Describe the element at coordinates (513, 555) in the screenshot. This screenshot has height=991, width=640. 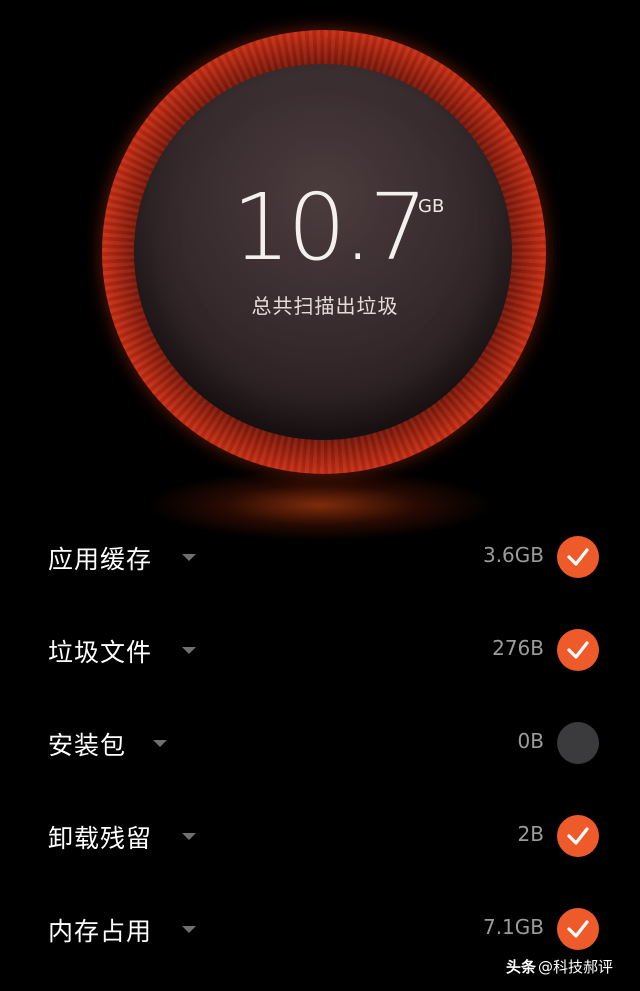
I see `category-size: 3.6GB` at that location.